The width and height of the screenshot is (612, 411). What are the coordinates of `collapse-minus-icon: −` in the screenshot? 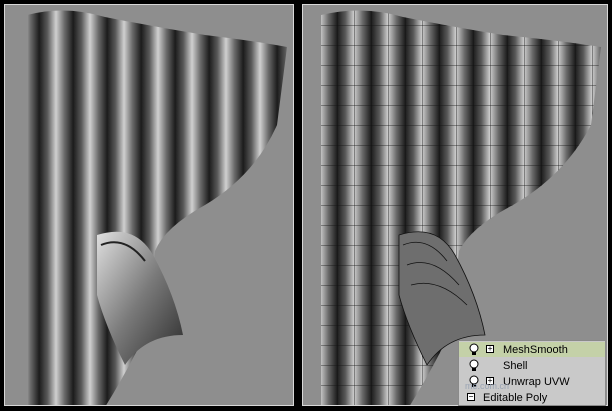 It's located at (471, 397).